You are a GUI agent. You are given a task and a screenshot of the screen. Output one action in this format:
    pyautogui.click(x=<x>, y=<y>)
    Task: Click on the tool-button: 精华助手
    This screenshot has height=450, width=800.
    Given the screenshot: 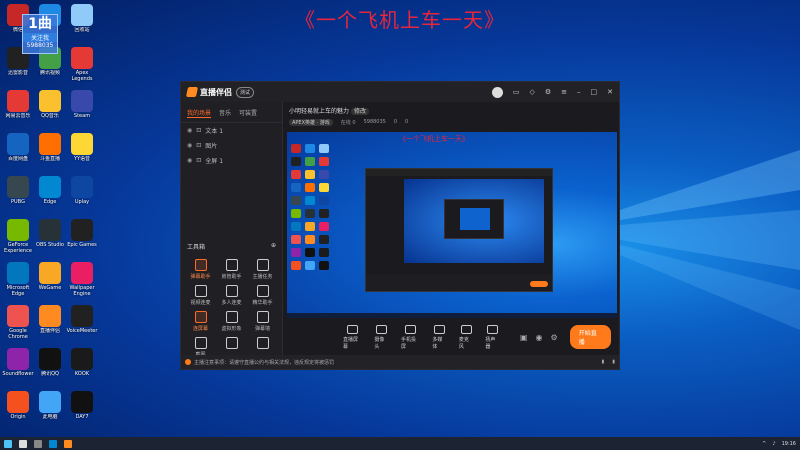 What is the action you would take?
    pyautogui.click(x=262, y=298)
    